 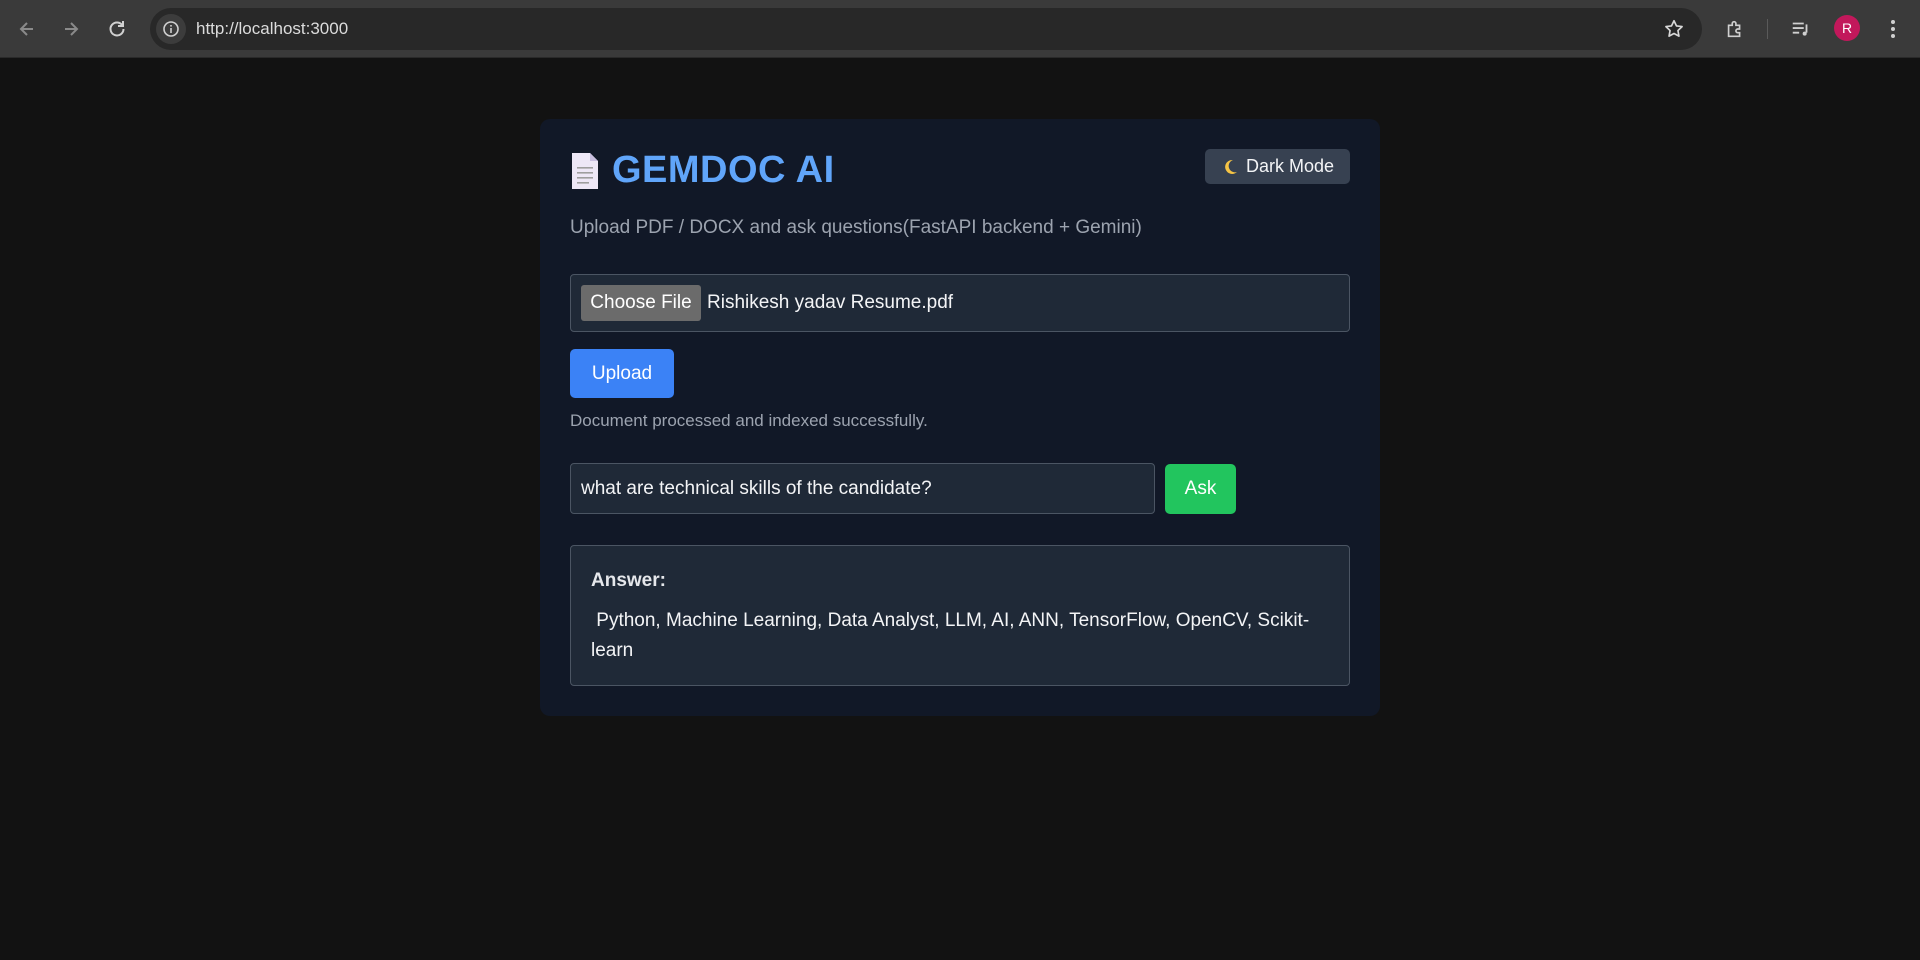 I want to click on media-queue-icon, so click(x=1801, y=29).